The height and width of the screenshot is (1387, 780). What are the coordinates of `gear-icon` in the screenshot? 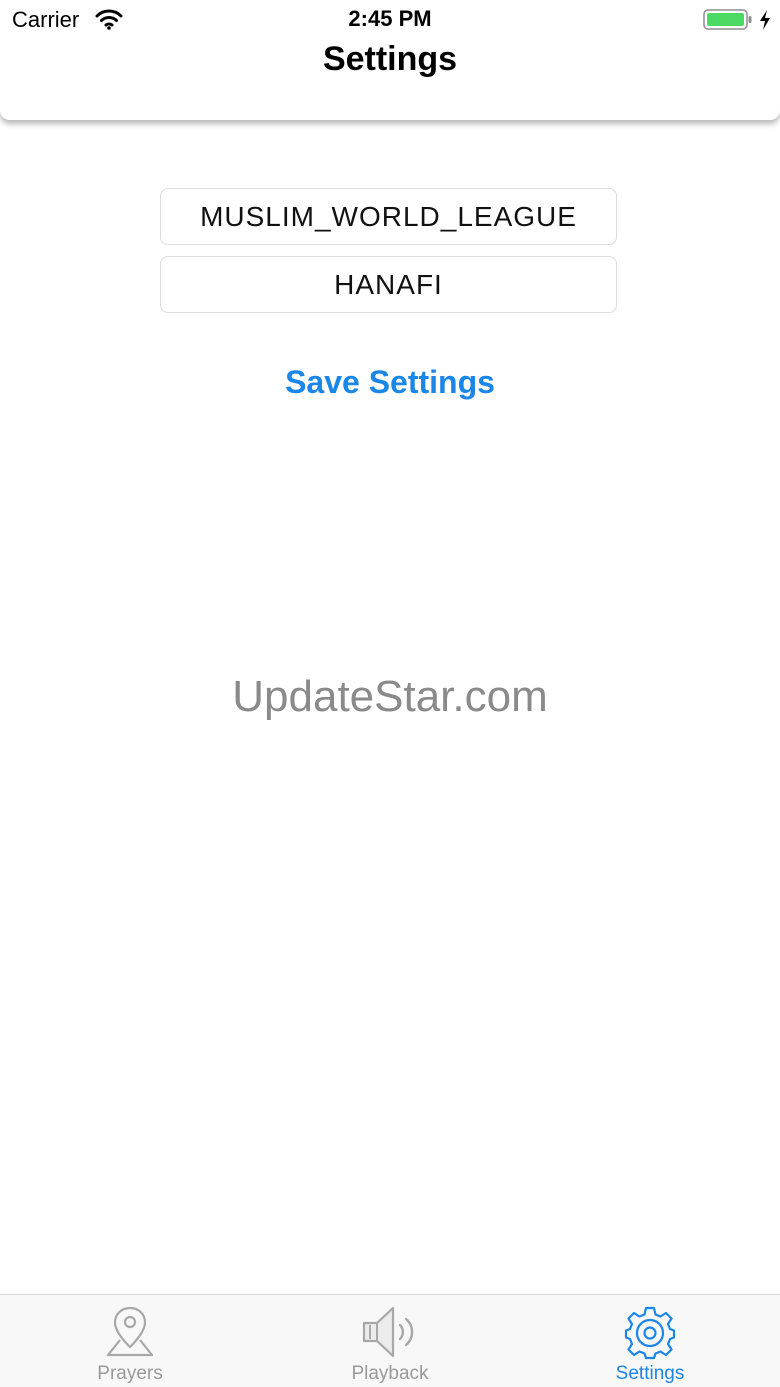 It's located at (650, 1332).